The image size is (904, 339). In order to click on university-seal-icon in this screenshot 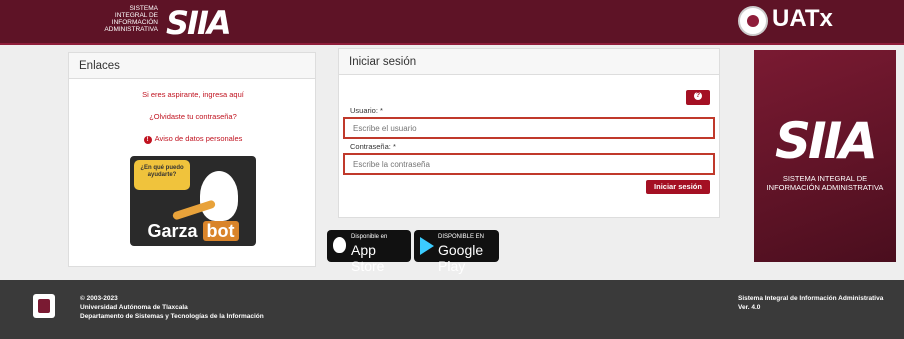, I will do `click(44, 306)`.